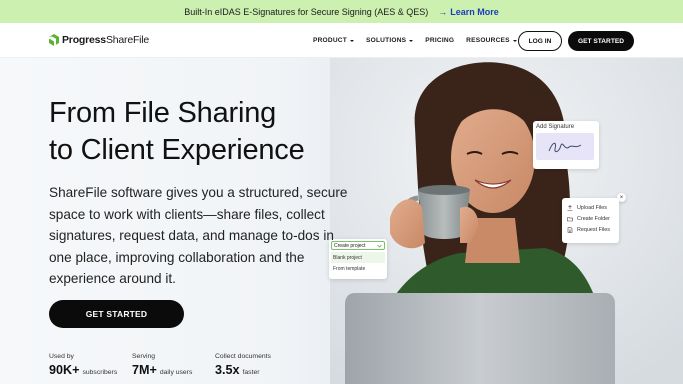 This screenshot has height=384, width=683. What do you see at coordinates (64, 370) in the screenshot?
I see `stat-value: 90K+` at bounding box center [64, 370].